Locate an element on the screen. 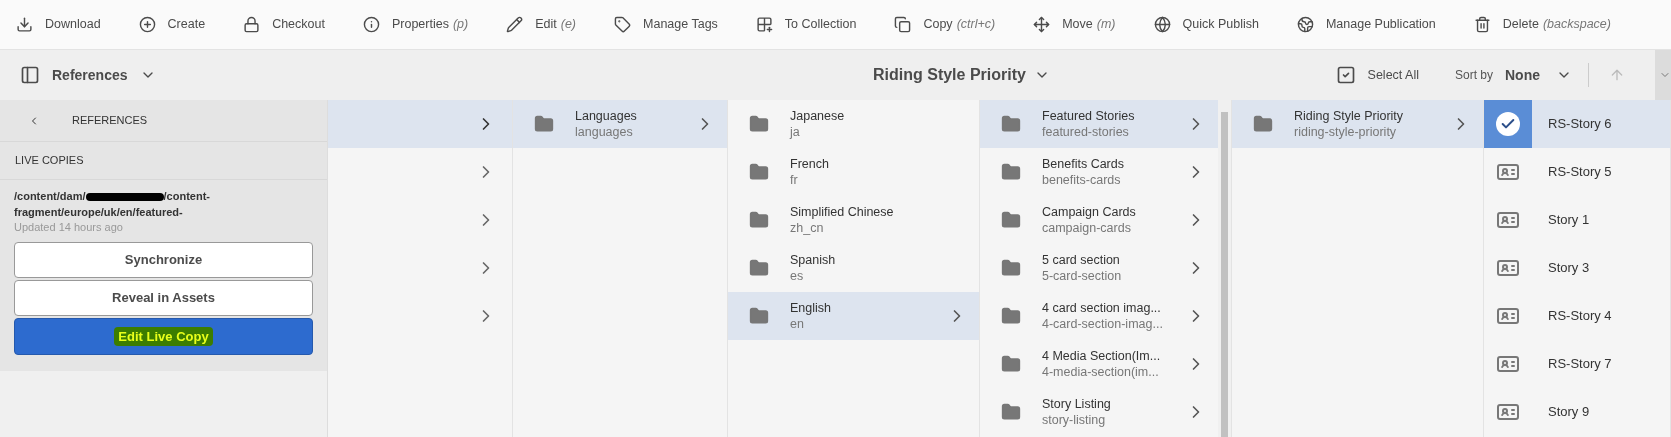 Image resolution: width=1671 pixels, height=437 pixels. toolbar-button: Manage Tags is located at coordinates (666, 24).